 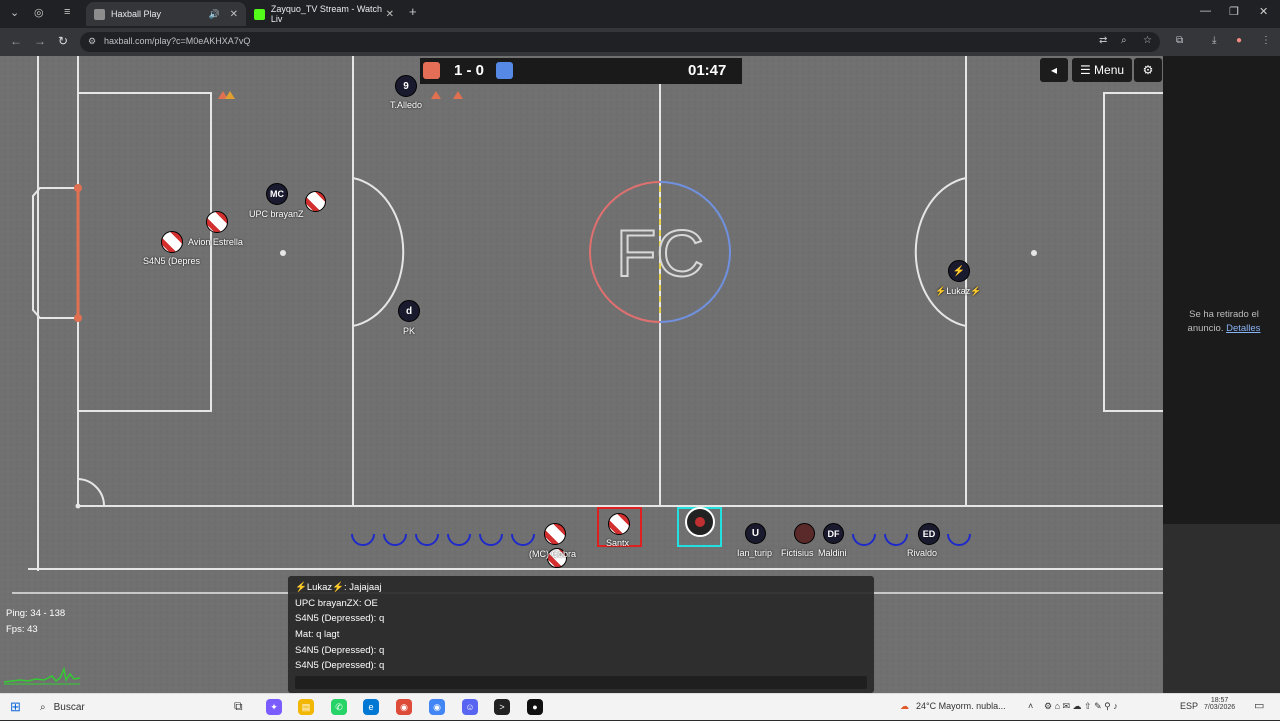 I want to click on settings-icon: ⚙, so click(x=1148, y=70).